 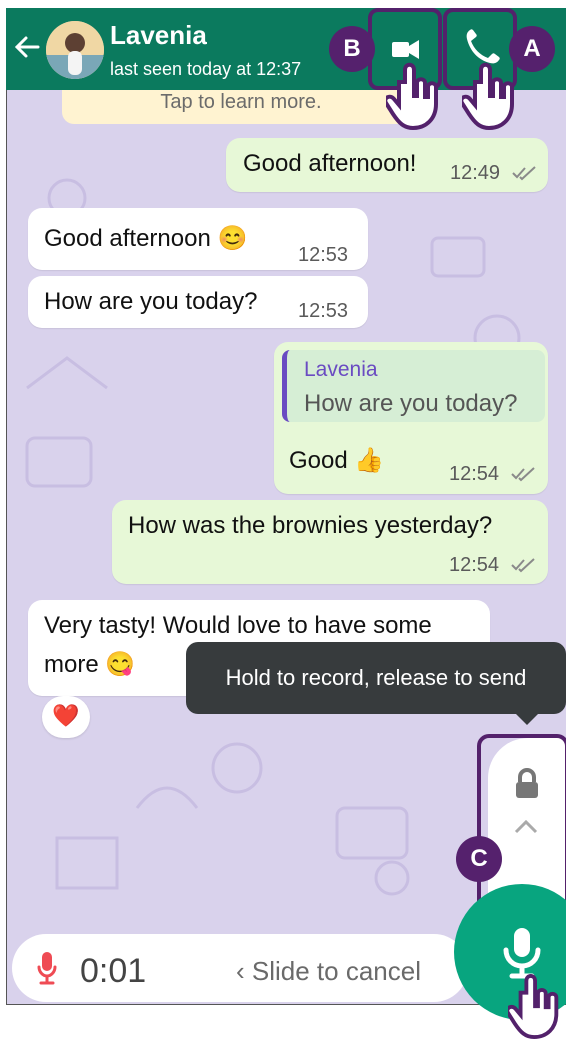 I want to click on annotation-badge-c: C, so click(x=479, y=859).